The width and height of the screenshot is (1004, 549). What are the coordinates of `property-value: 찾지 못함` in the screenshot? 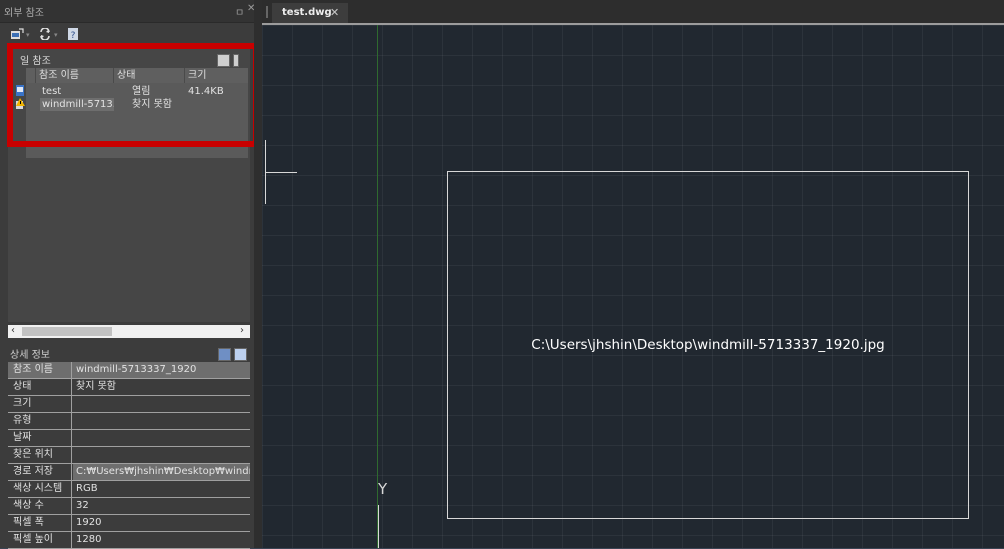 It's located at (96, 386).